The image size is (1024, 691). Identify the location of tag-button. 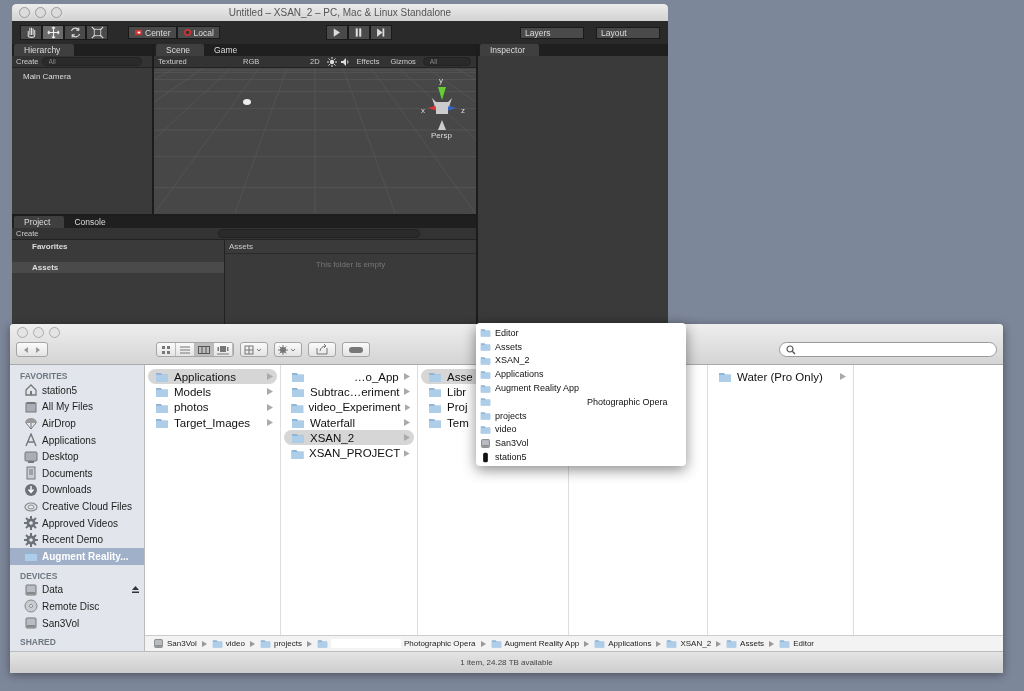
(356, 349).